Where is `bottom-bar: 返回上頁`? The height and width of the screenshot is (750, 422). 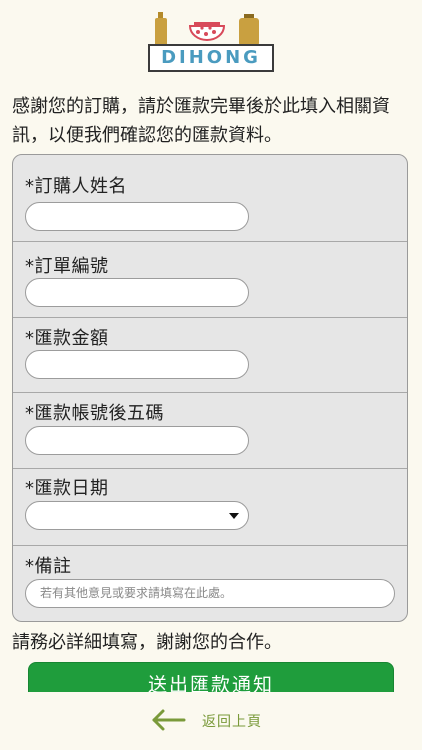 bottom-bar: 返回上頁 is located at coordinates (211, 721).